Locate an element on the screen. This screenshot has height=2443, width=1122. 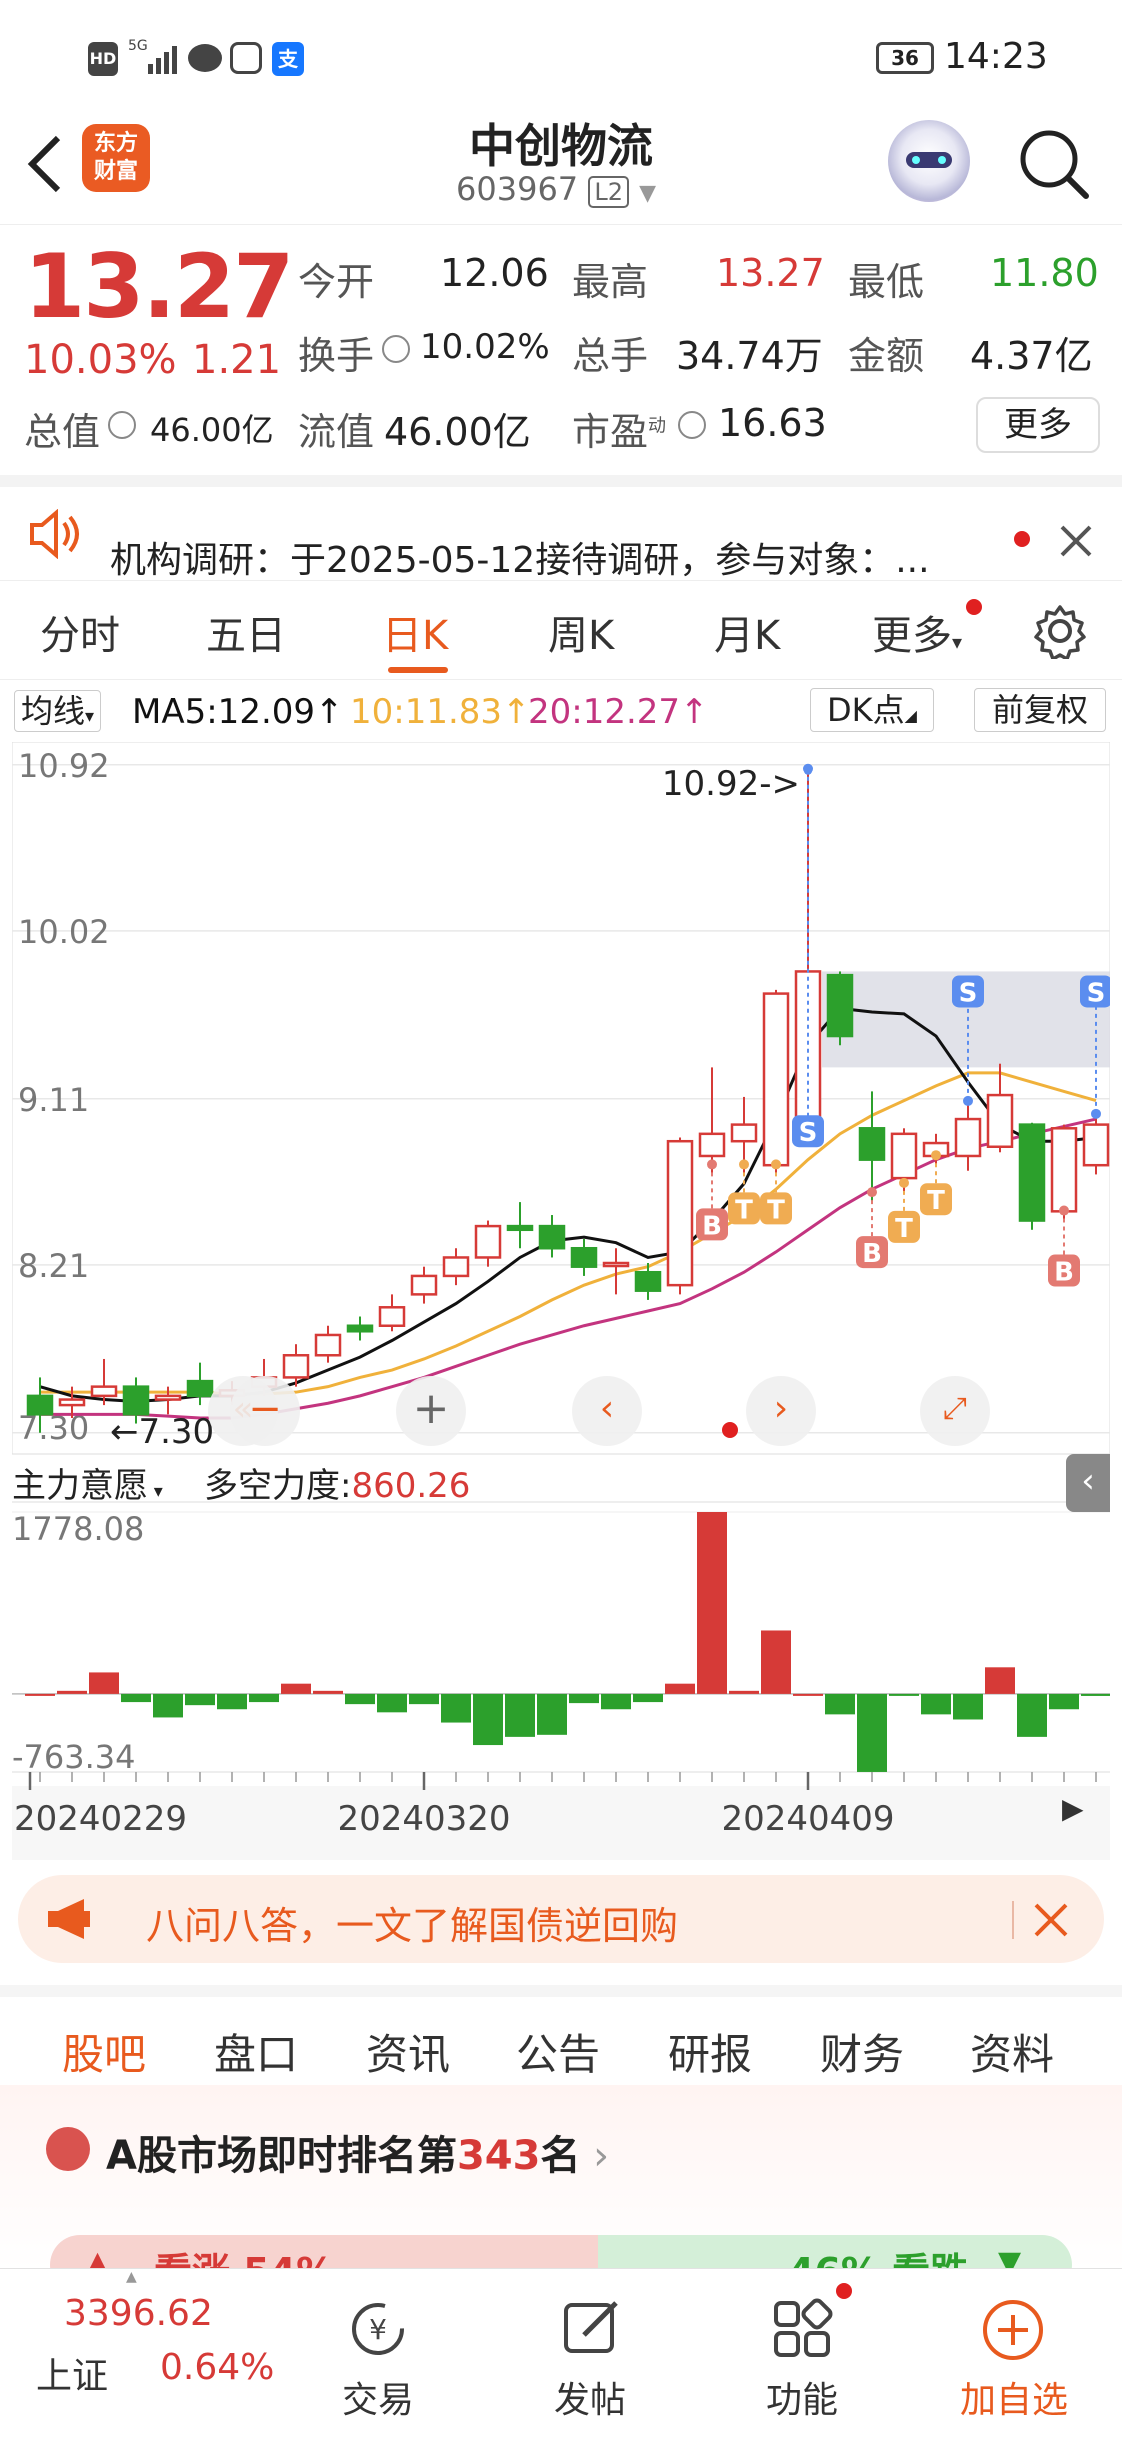
tab-monthly-k: 月K is located at coordinates (747, 632).